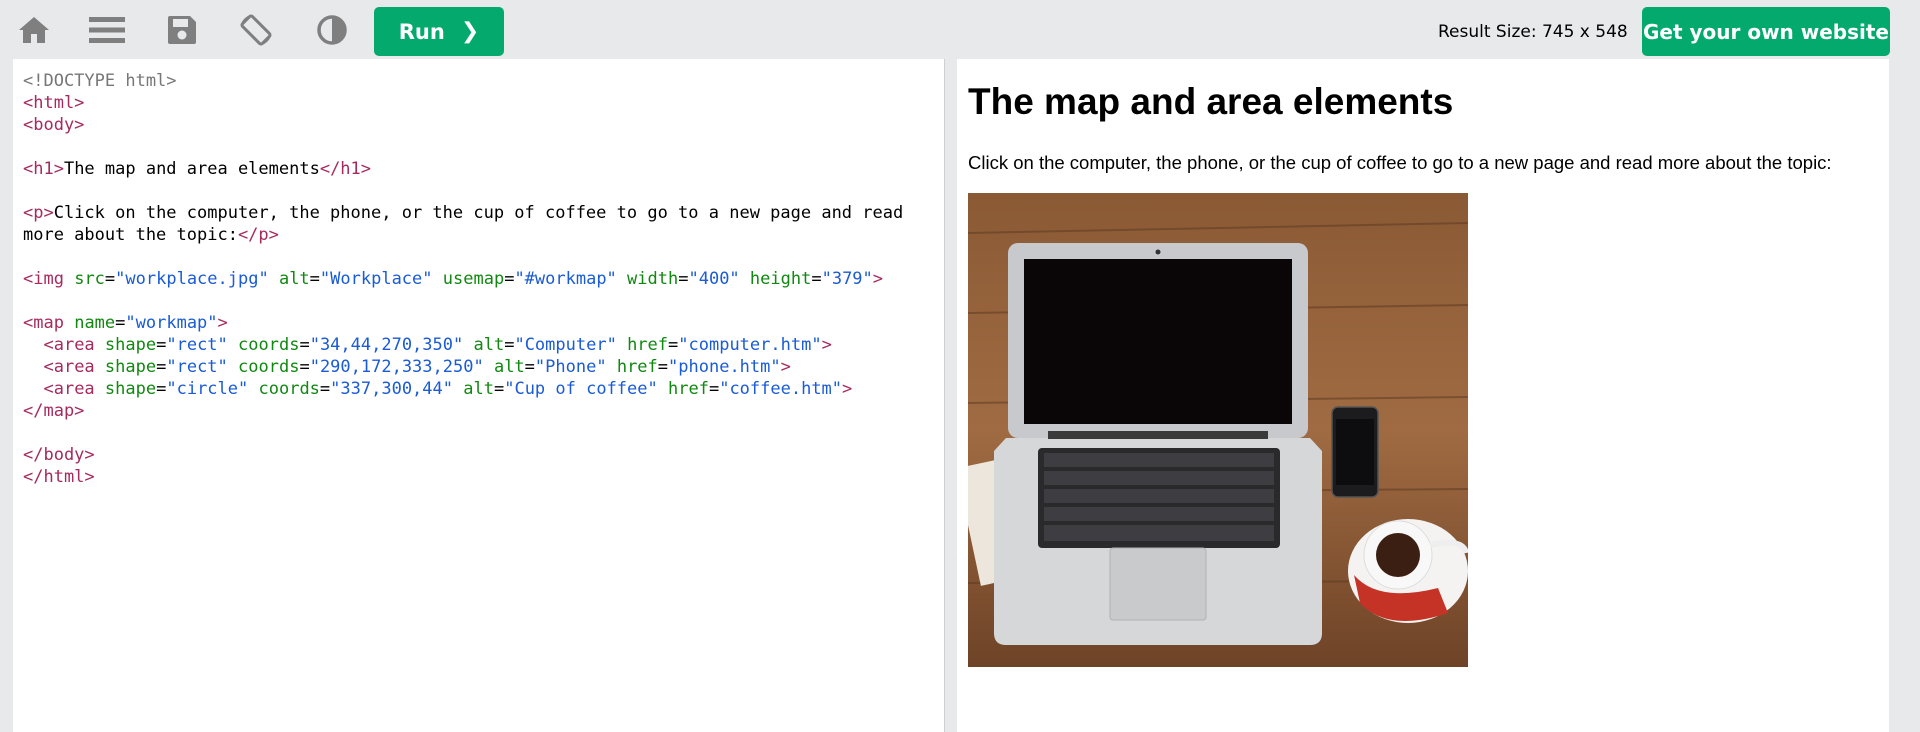 The height and width of the screenshot is (732, 1920). Describe the element at coordinates (565, 345) in the screenshot. I see `code-token: "Computer"` at that location.